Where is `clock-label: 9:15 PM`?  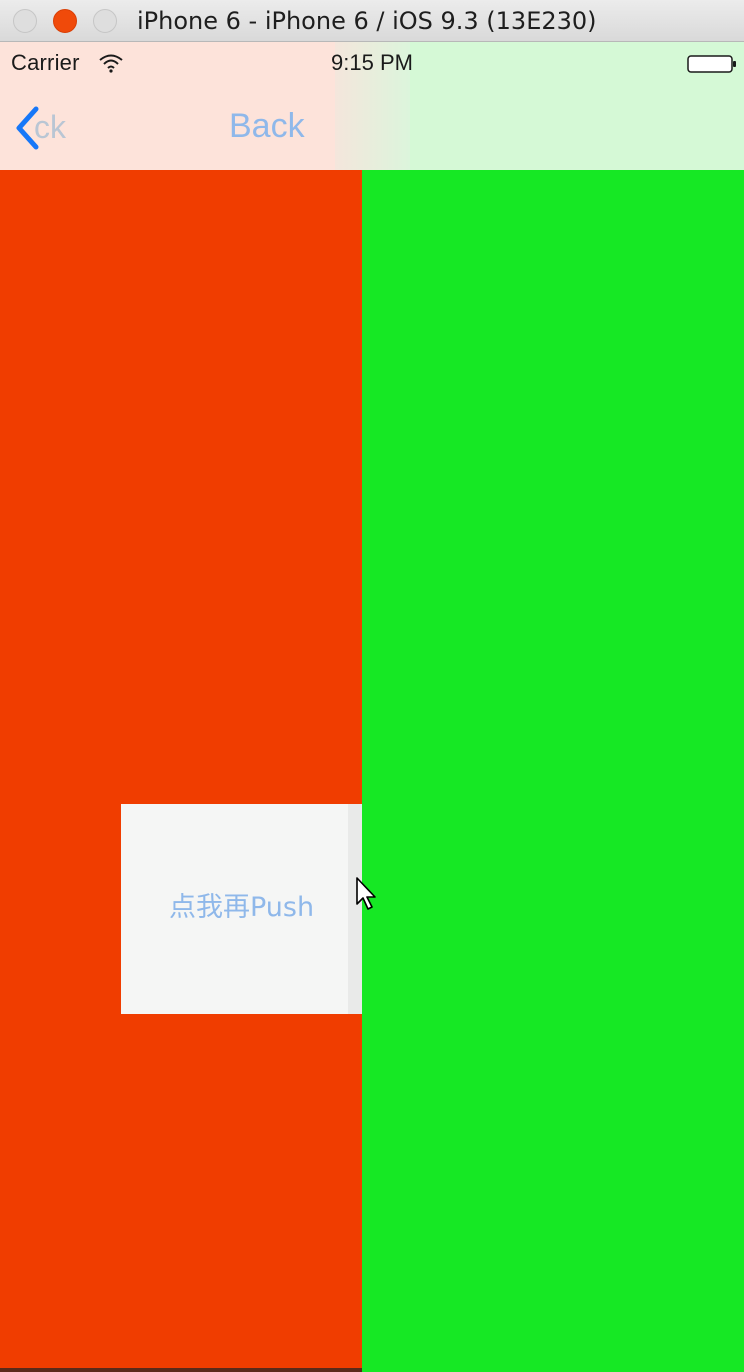 clock-label: 9:15 PM is located at coordinates (372, 62).